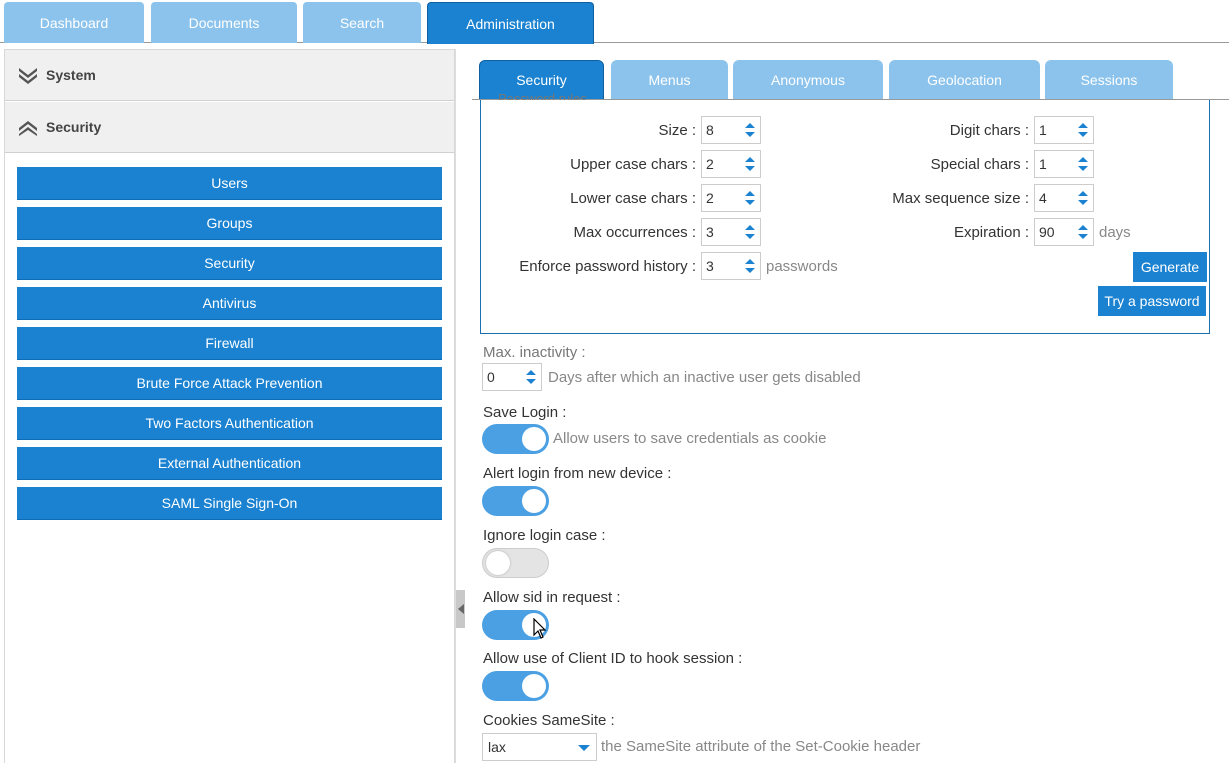 This screenshot has height=763, width=1229. What do you see at coordinates (229, 127) in the screenshot?
I see `section-security: Security` at bounding box center [229, 127].